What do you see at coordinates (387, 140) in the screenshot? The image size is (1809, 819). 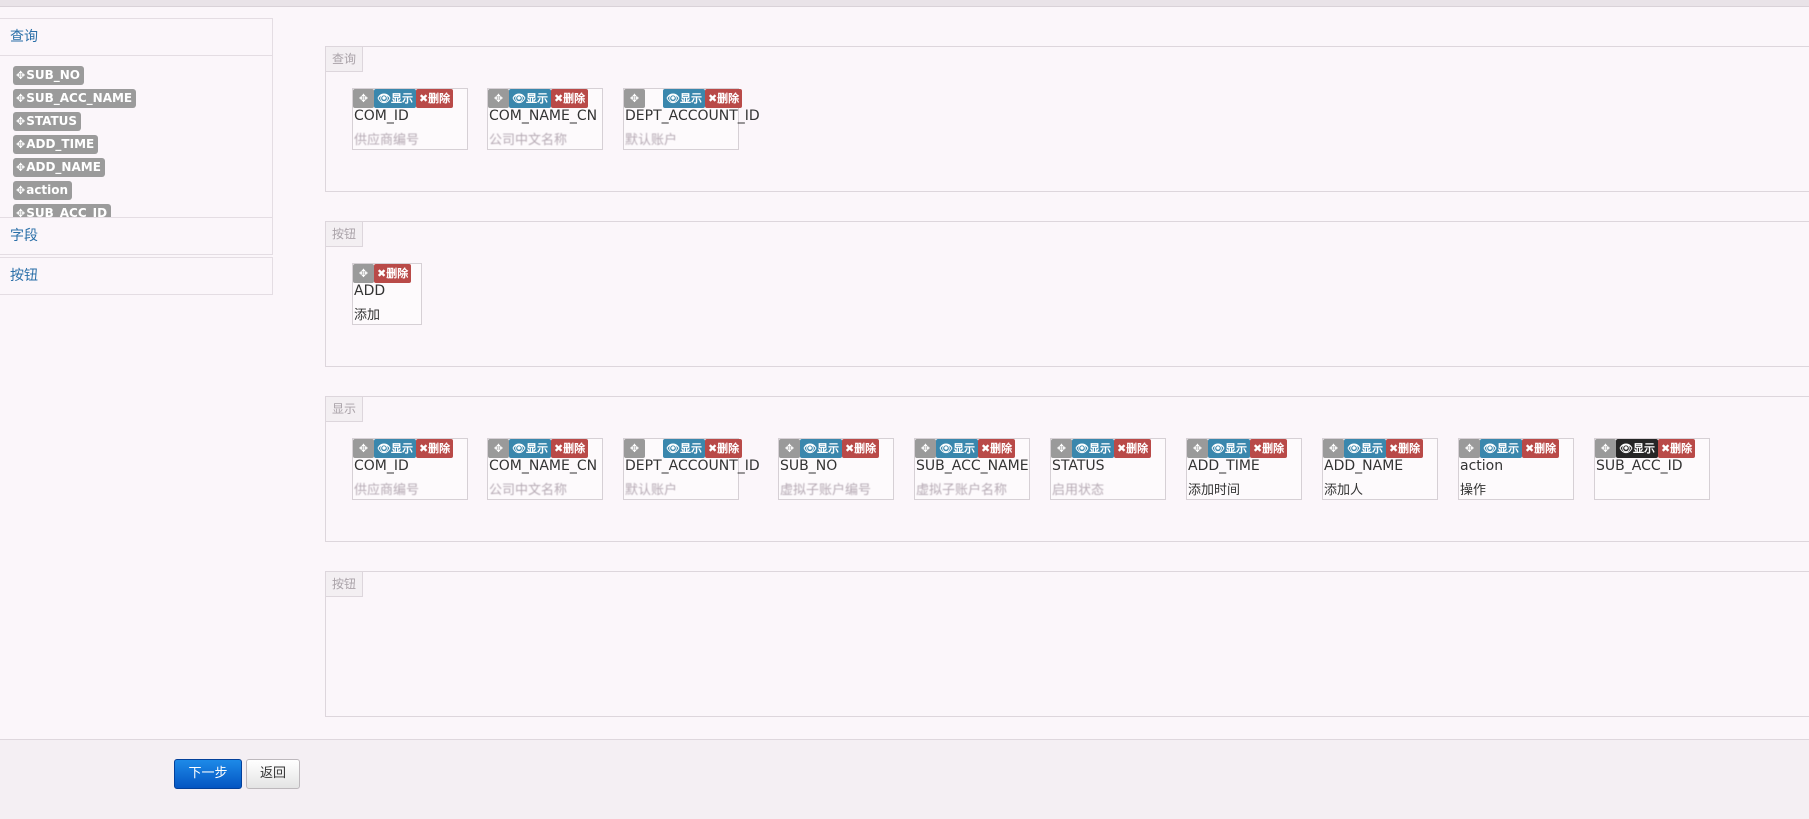 I see `field-label: 供应商编号` at bounding box center [387, 140].